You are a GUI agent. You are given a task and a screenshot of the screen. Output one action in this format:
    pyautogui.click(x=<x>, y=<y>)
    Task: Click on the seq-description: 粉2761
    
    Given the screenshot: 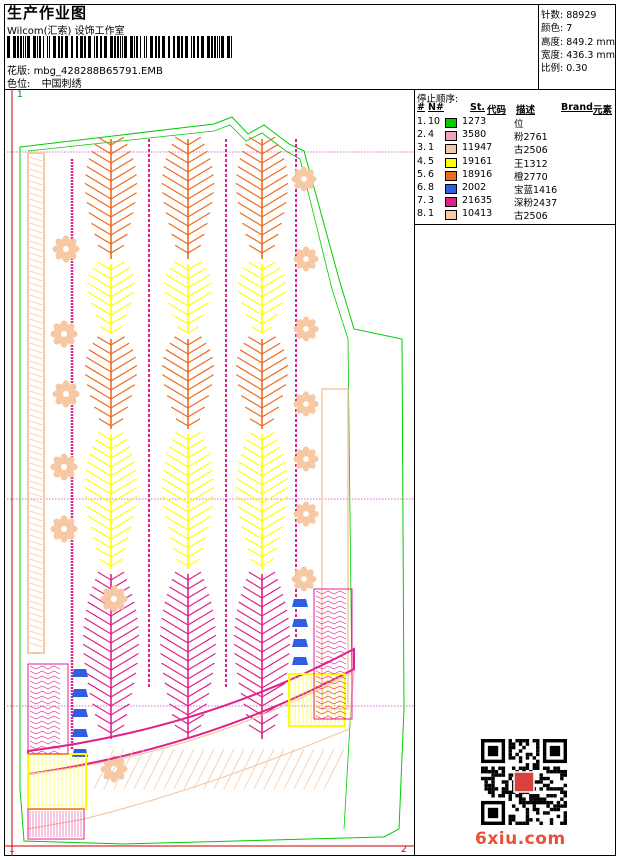 What is the action you would take?
    pyautogui.click(x=531, y=138)
    